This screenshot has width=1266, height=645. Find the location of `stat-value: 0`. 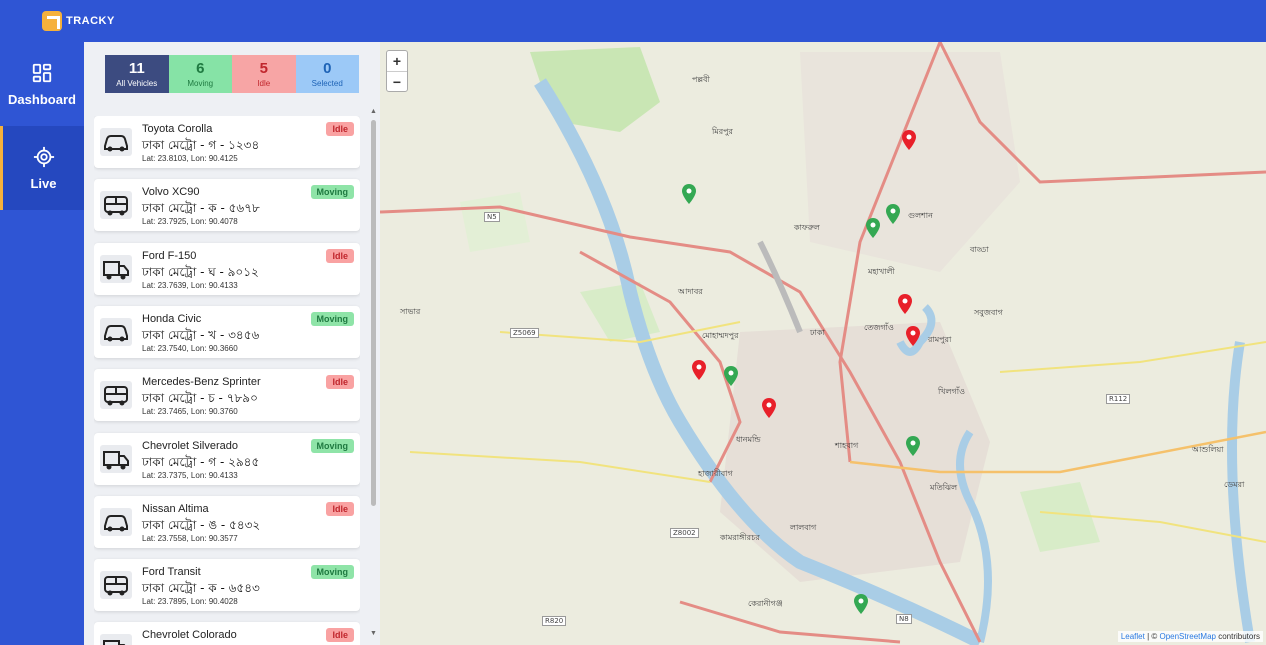

stat-value: 0 is located at coordinates (327, 68).